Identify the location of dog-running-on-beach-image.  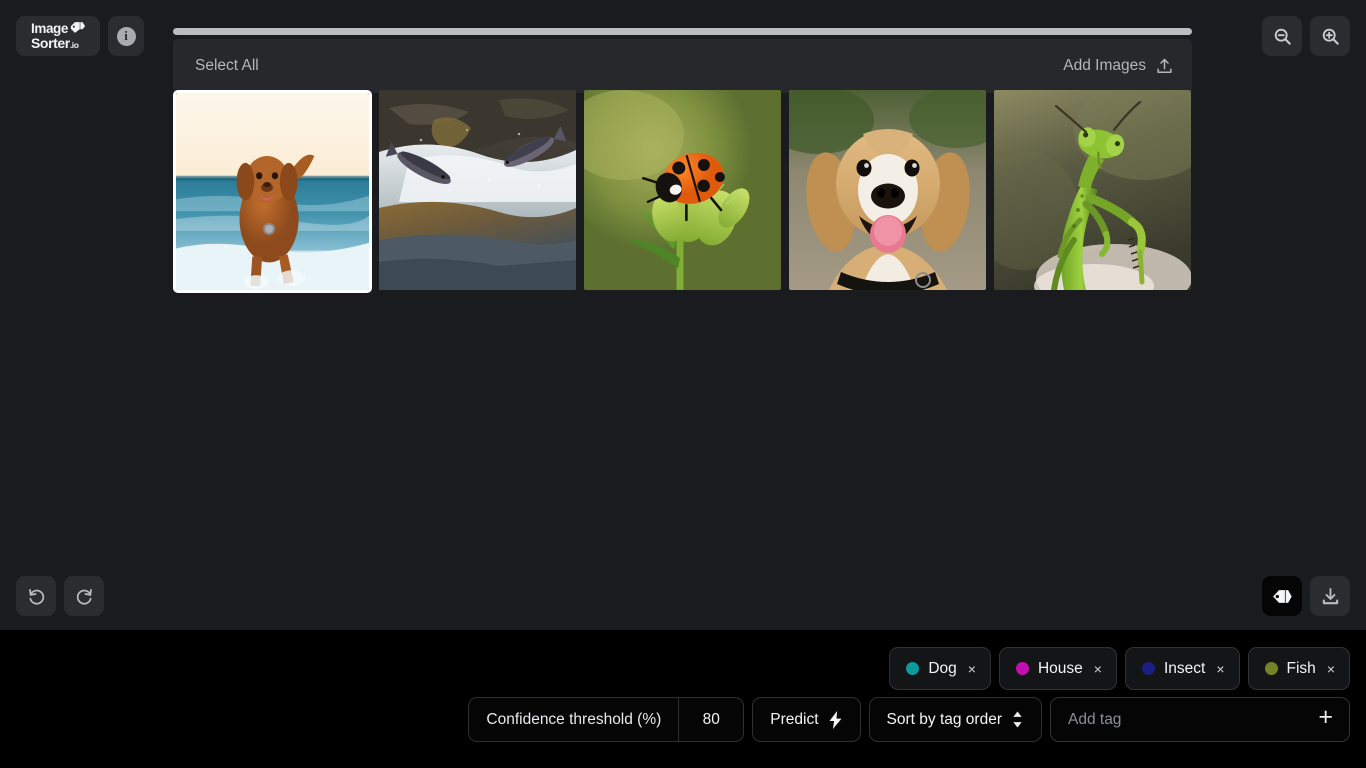
(272, 191).